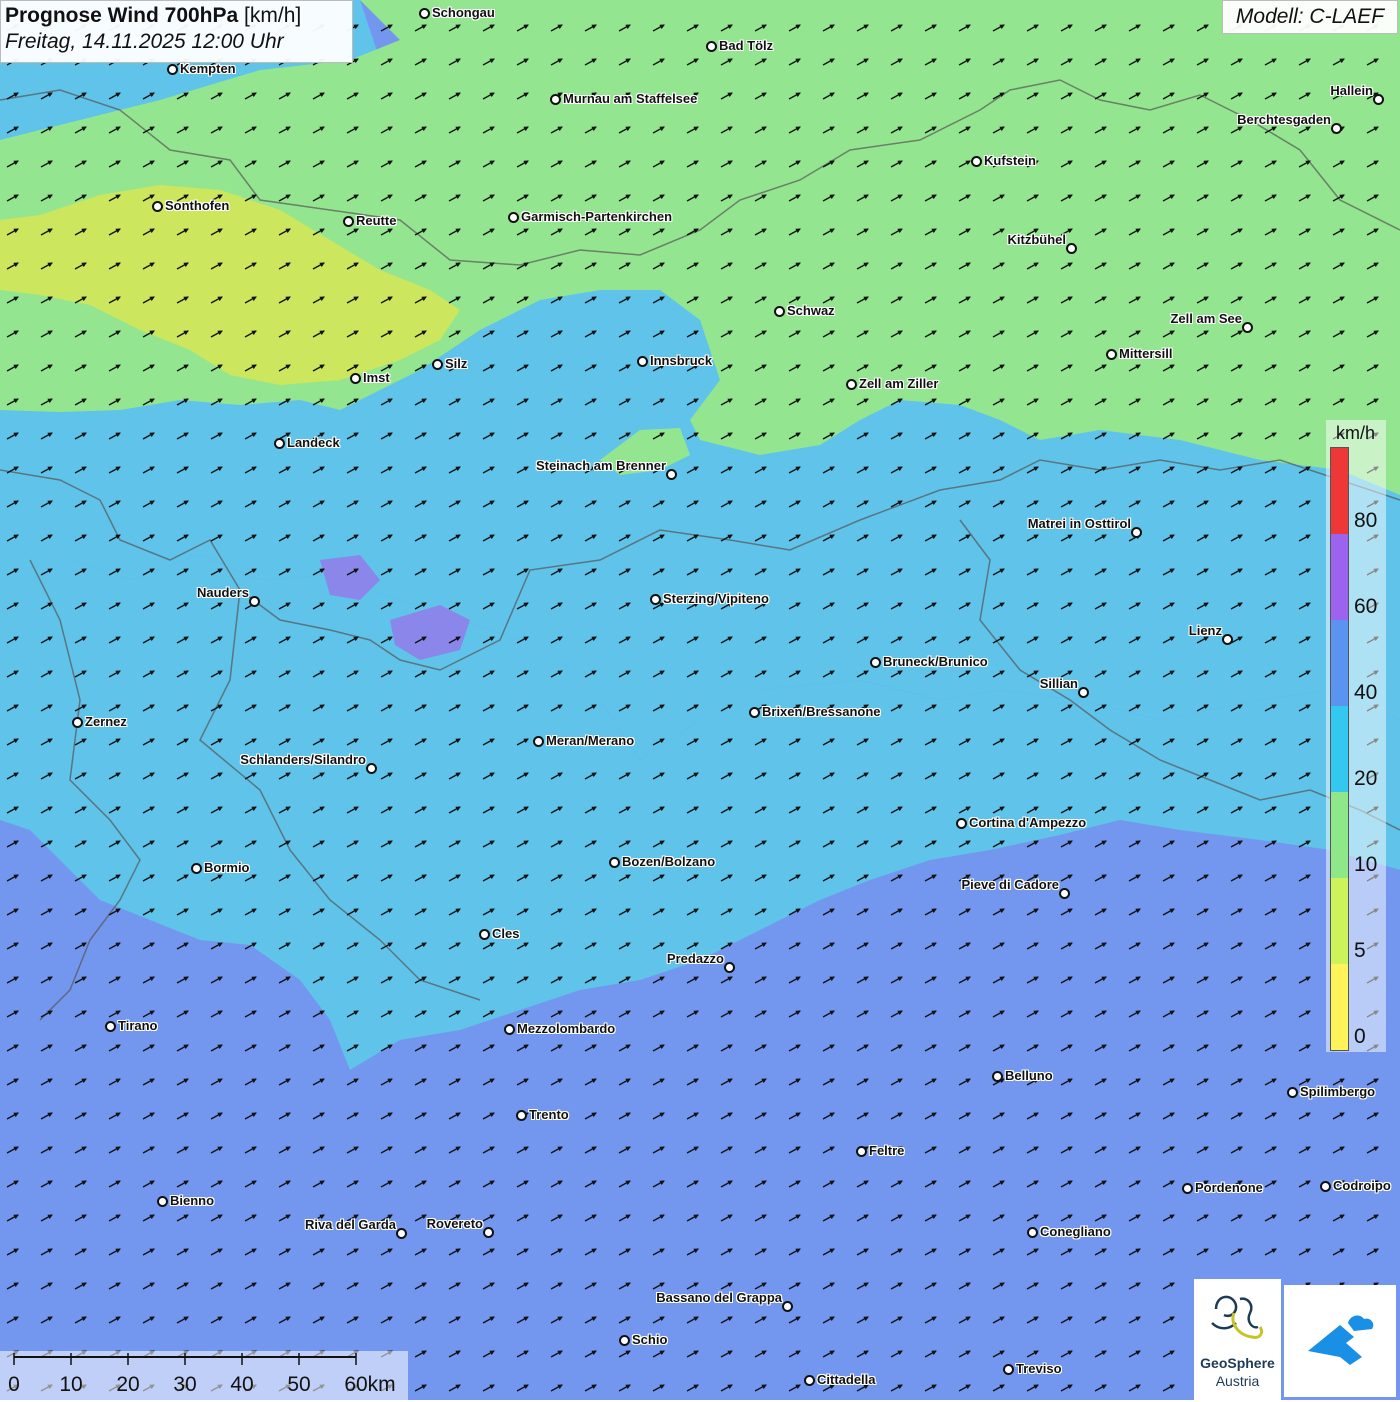 The image size is (1400, 1402). I want to click on city-label: Rovereto, so click(454, 1223).